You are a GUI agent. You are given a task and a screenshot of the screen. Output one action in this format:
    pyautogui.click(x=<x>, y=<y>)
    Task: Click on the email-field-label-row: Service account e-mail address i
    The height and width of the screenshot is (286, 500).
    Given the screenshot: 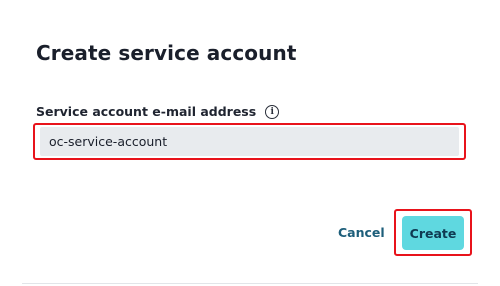 What is the action you would take?
    pyautogui.click(x=158, y=112)
    